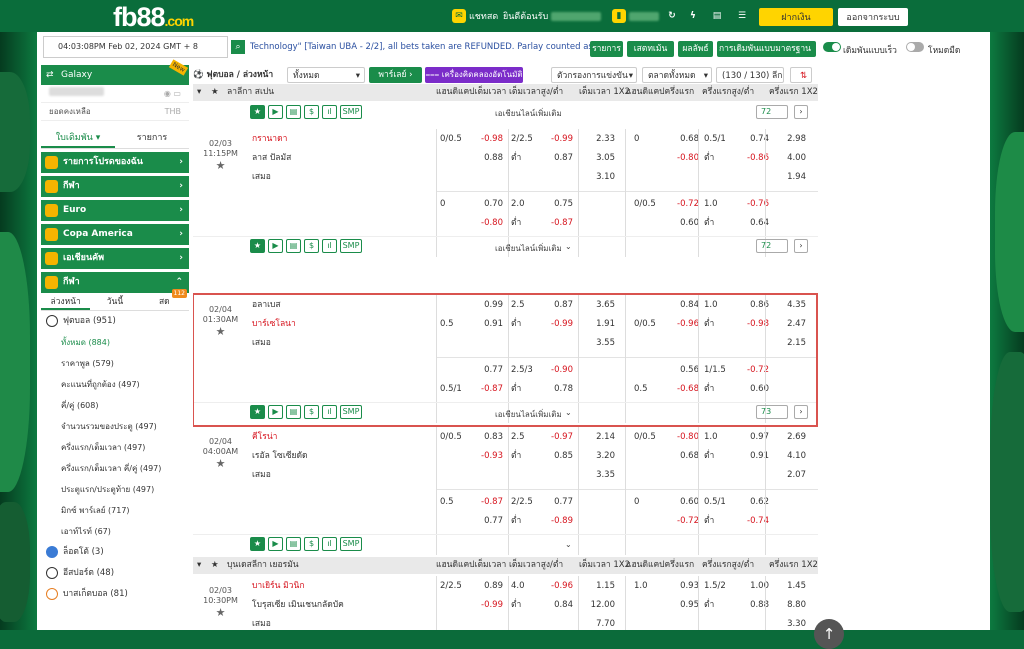  I want to click on dark-mode-toggle, so click(915, 47).